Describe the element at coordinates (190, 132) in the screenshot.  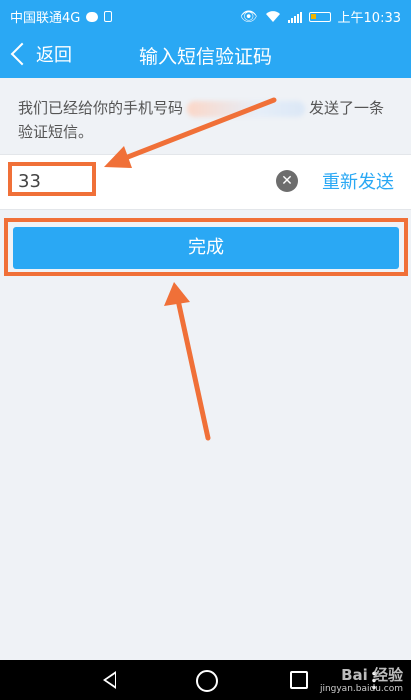
I see `arrow-to-code-icon` at that location.